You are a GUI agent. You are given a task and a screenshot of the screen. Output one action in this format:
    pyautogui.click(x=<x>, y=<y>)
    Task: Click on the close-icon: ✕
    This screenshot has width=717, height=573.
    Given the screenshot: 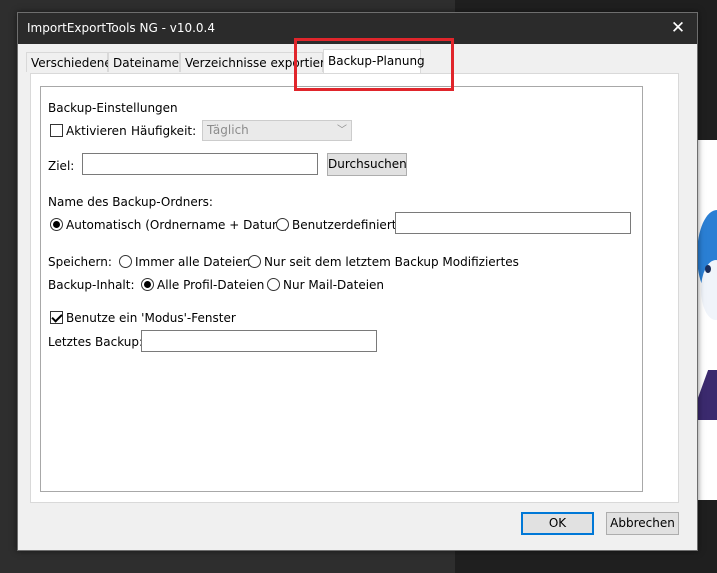 What is the action you would take?
    pyautogui.click(x=678, y=28)
    